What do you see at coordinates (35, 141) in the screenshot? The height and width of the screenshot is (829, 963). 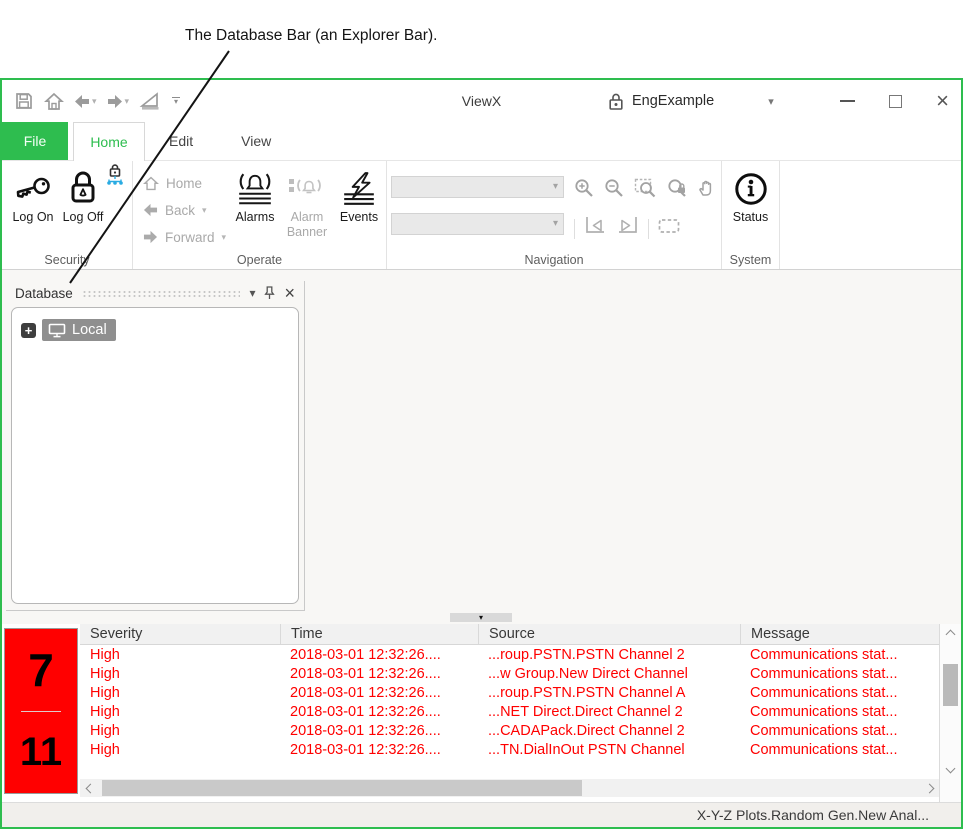 I see `tab-file: File` at bounding box center [35, 141].